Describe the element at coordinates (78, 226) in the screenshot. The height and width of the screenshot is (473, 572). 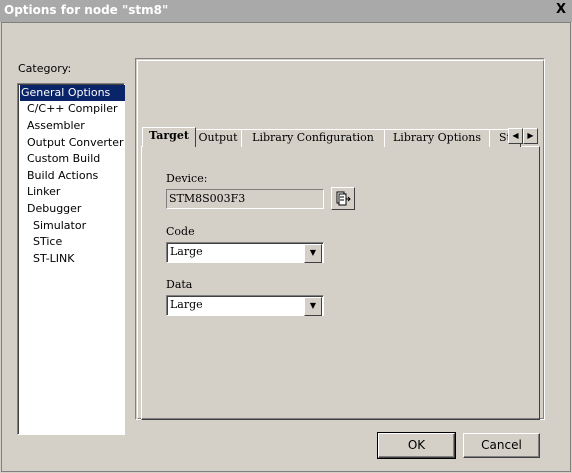
I see `category-item-simulator: Simulator` at that location.